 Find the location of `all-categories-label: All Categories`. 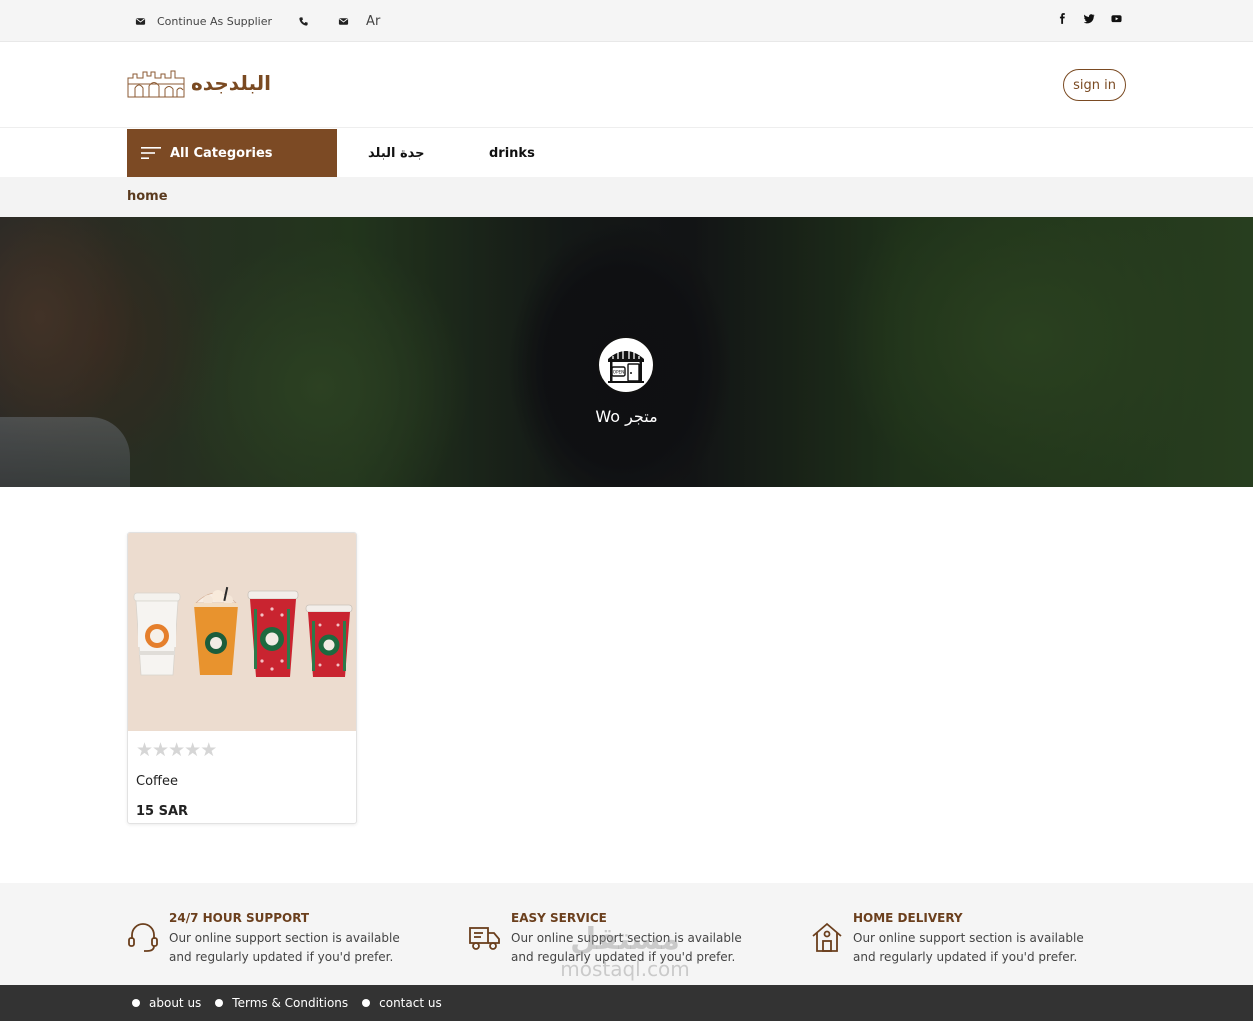

all-categories-label: All Categories is located at coordinates (221, 153).